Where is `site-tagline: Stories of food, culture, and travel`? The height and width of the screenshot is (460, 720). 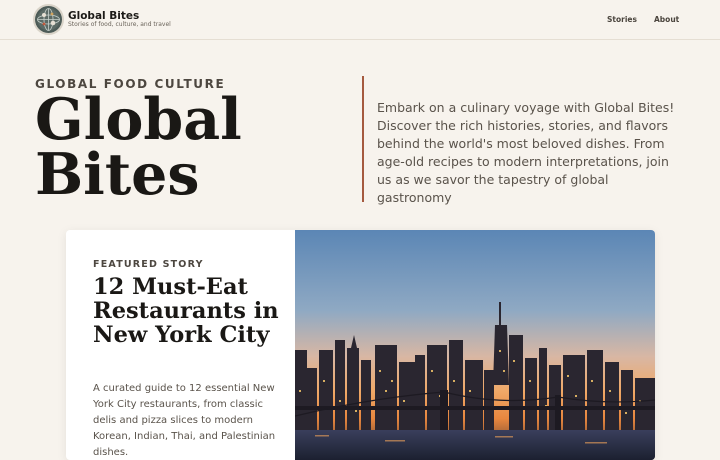
site-tagline: Stories of food, culture, and travel is located at coordinates (119, 24).